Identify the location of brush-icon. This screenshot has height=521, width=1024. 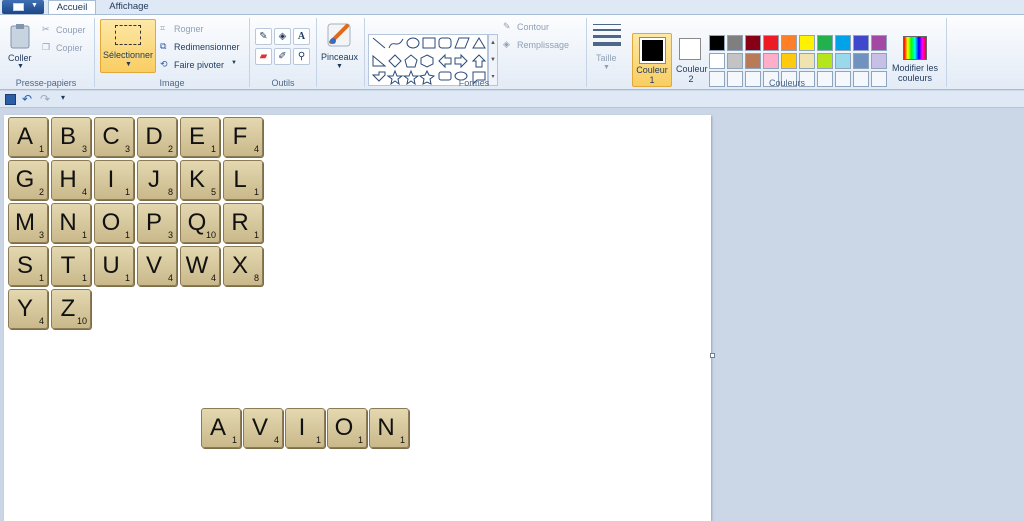
(339, 35).